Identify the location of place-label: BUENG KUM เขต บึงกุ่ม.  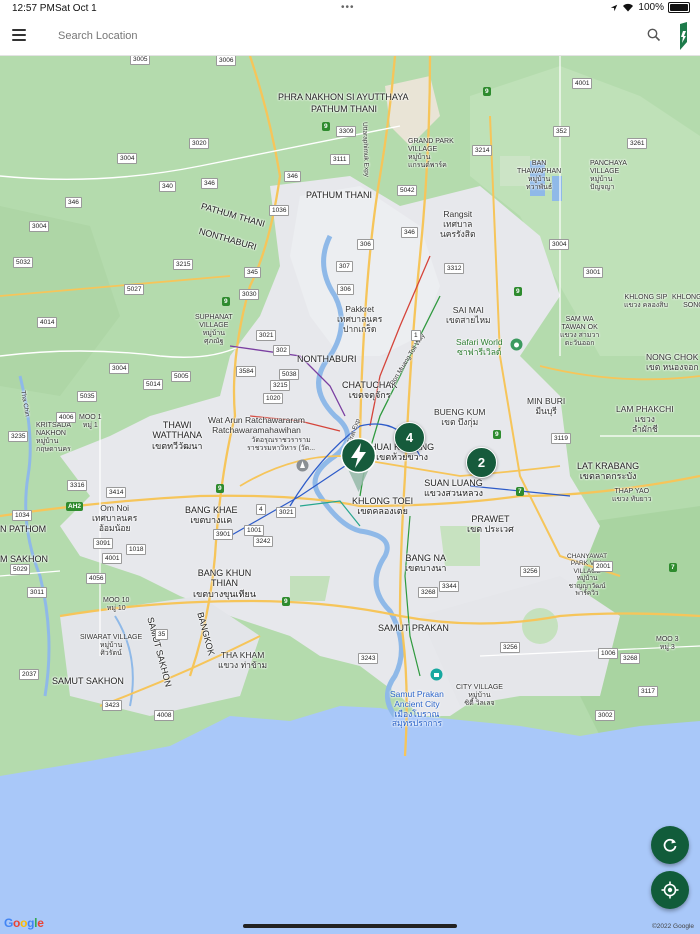
(460, 417).